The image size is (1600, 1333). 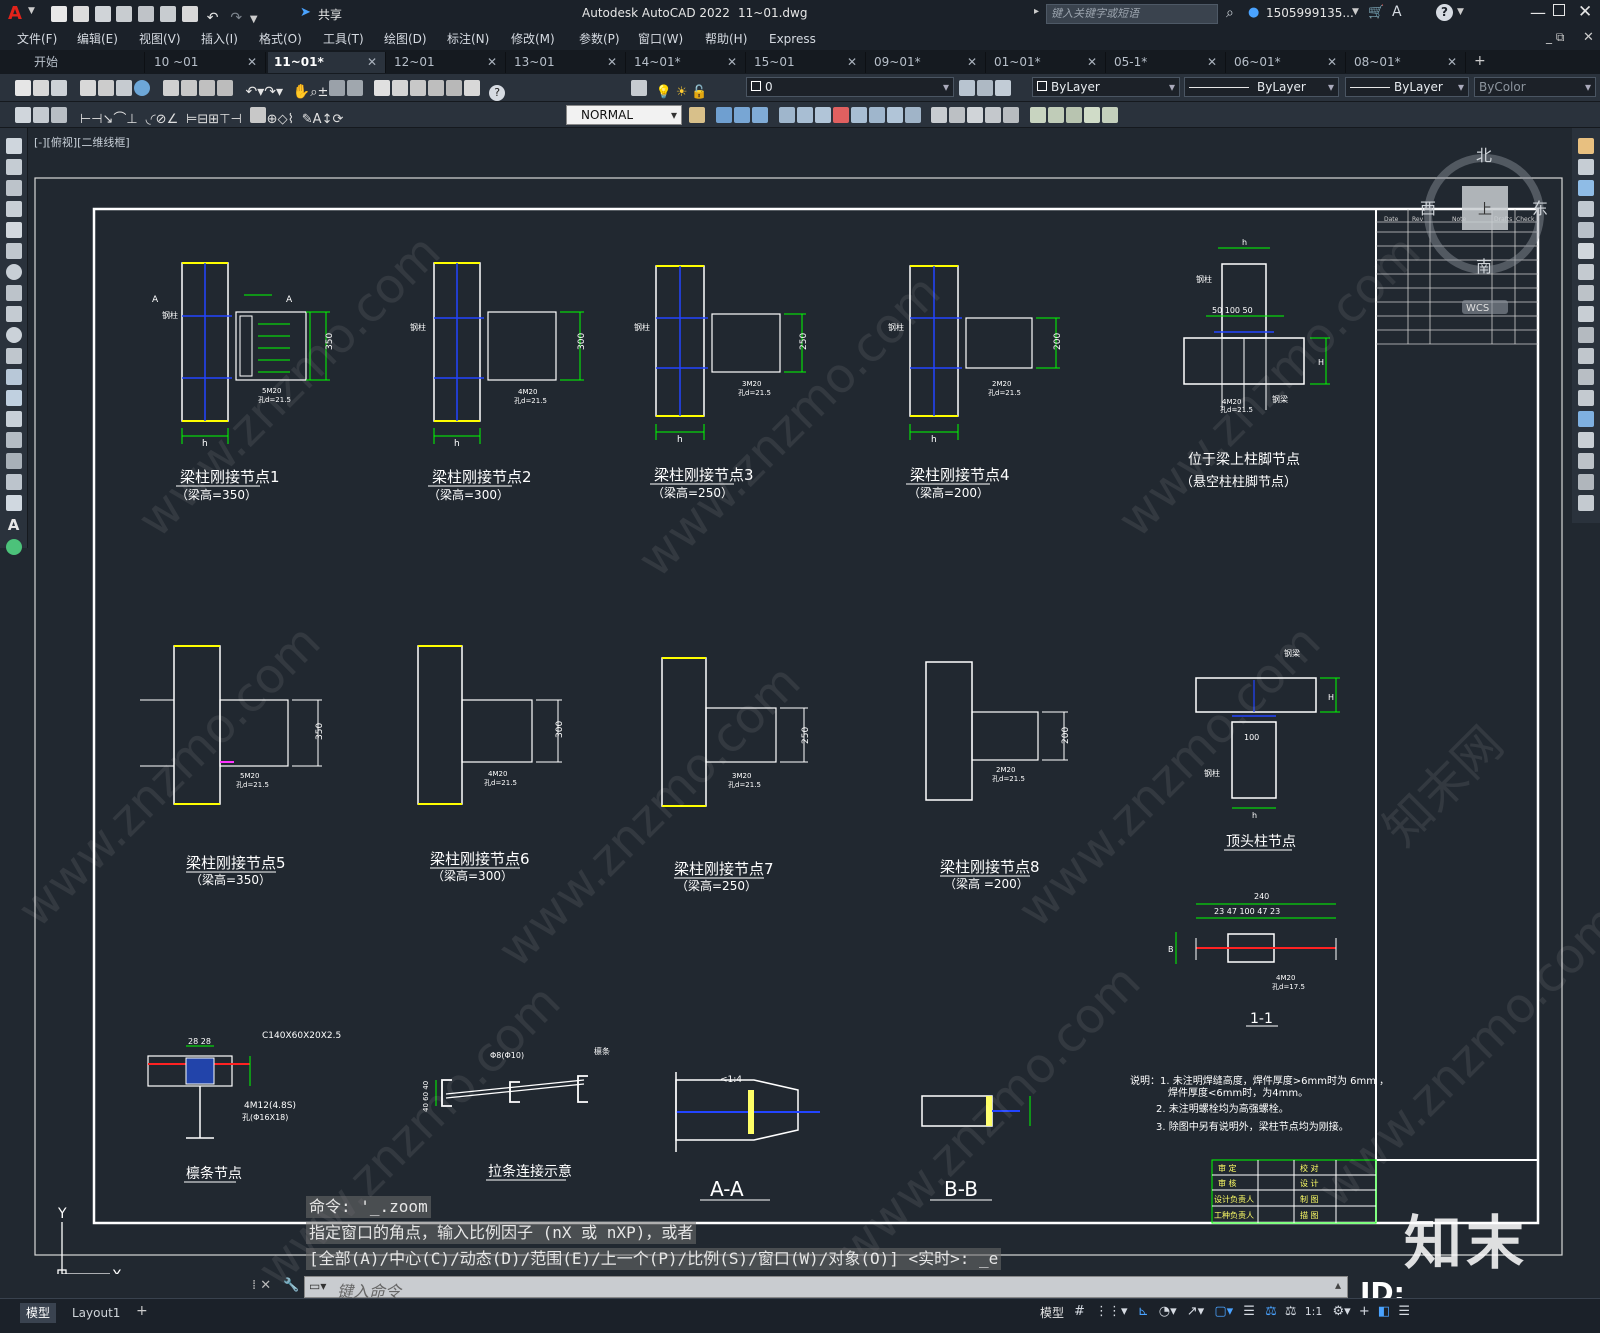 What do you see at coordinates (1338, 1285) in the screenshot?
I see `command-recent-icon: ▴` at bounding box center [1338, 1285].